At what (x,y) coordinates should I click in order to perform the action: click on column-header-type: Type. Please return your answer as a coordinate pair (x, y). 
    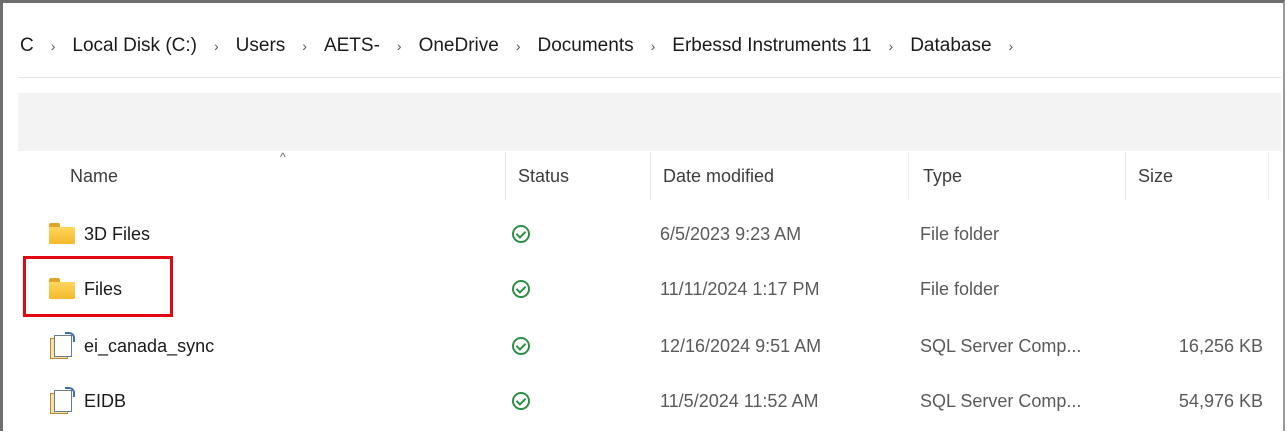
    Looking at the image, I should click on (942, 176).